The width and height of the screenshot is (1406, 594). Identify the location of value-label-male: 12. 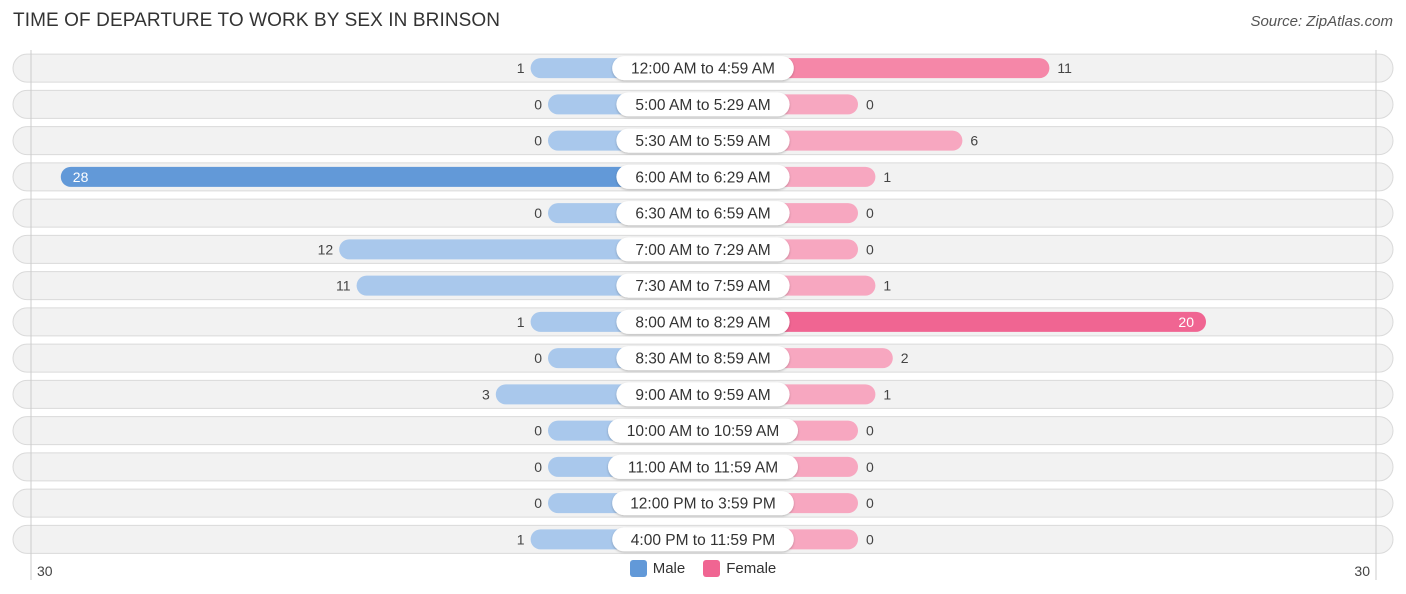
(326, 249).